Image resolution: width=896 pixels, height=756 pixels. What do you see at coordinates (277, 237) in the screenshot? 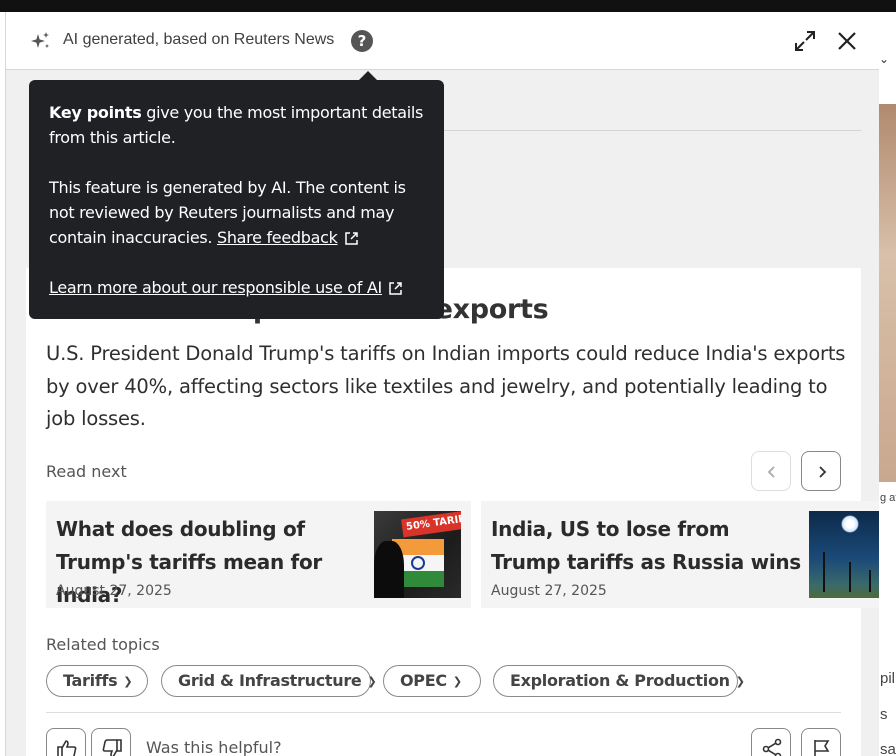
I see `share-feedback-link: Share feedback` at bounding box center [277, 237].